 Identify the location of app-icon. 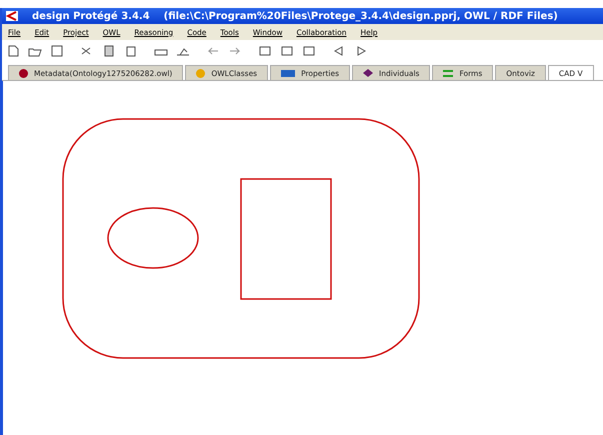
(12, 16).